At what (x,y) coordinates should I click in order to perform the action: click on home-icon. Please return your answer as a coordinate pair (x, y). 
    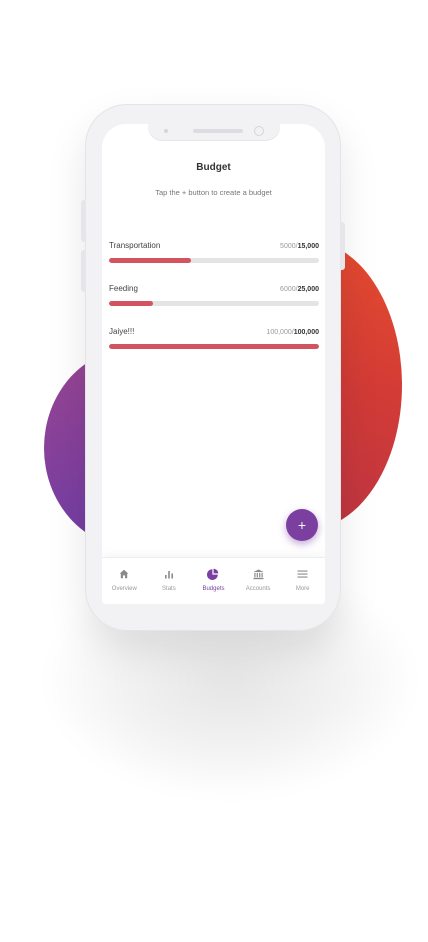
    Looking at the image, I should click on (124, 574).